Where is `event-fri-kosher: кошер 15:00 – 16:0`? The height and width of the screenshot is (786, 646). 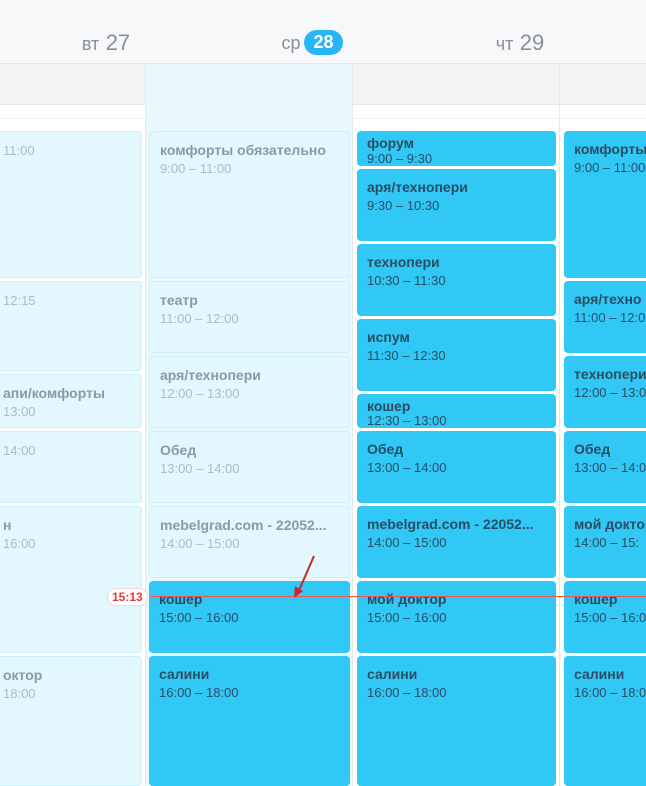 event-fri-kosher: кошер 15:00 – 16:0 is located at coordinates (605, 617).